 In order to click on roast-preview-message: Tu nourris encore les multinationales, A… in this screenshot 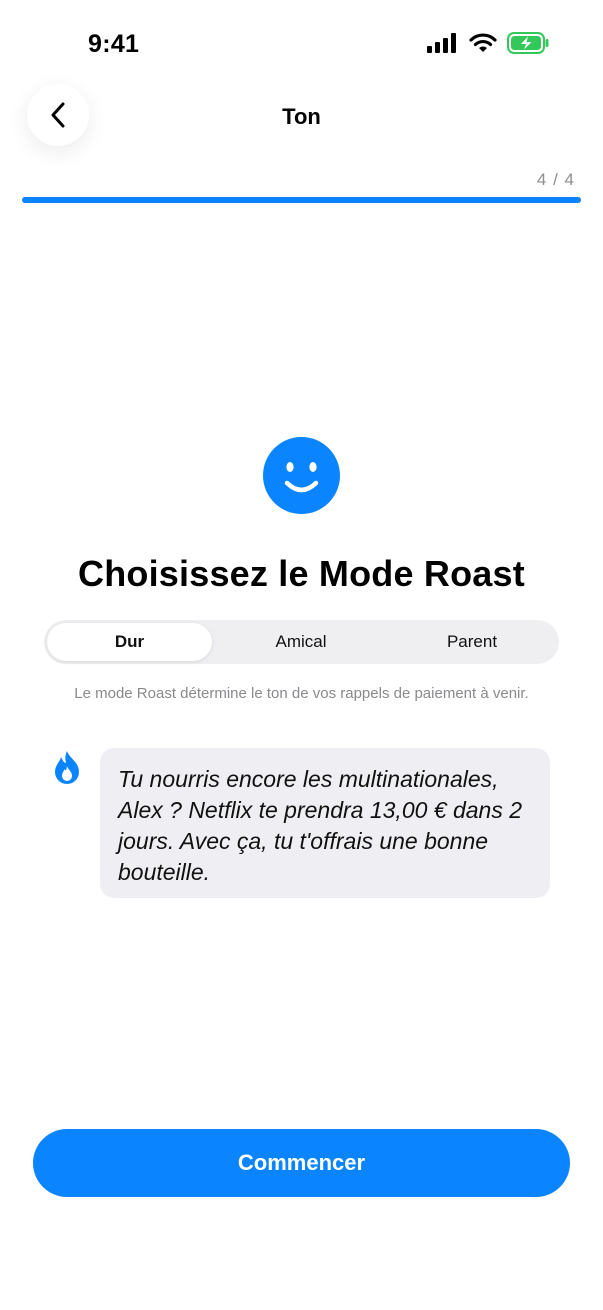, I will do `click(325, 823)`.